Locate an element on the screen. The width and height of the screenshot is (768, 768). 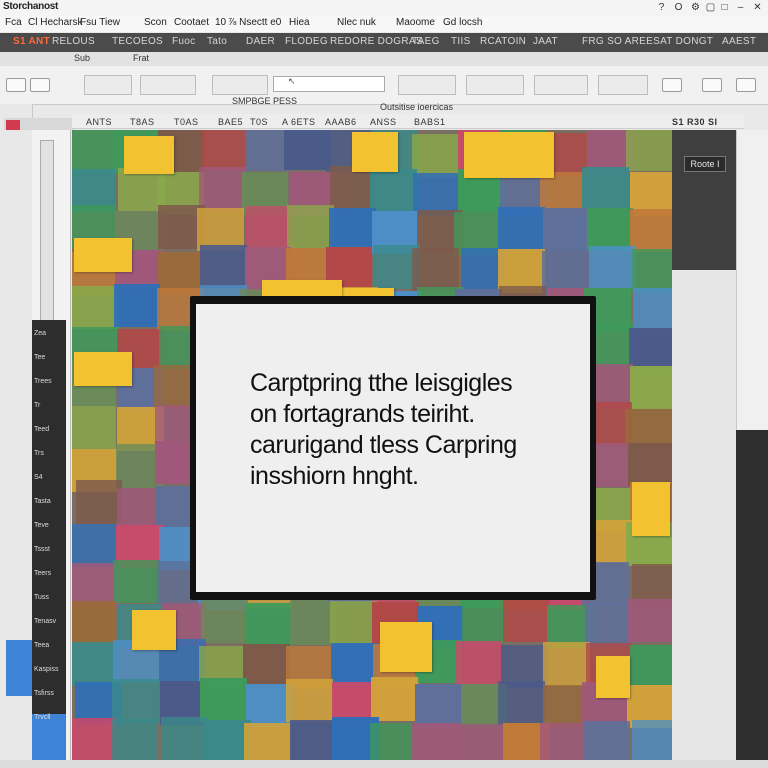
menu-item: ⅞ Nsectt e0 is located at coordinates (254, 22).